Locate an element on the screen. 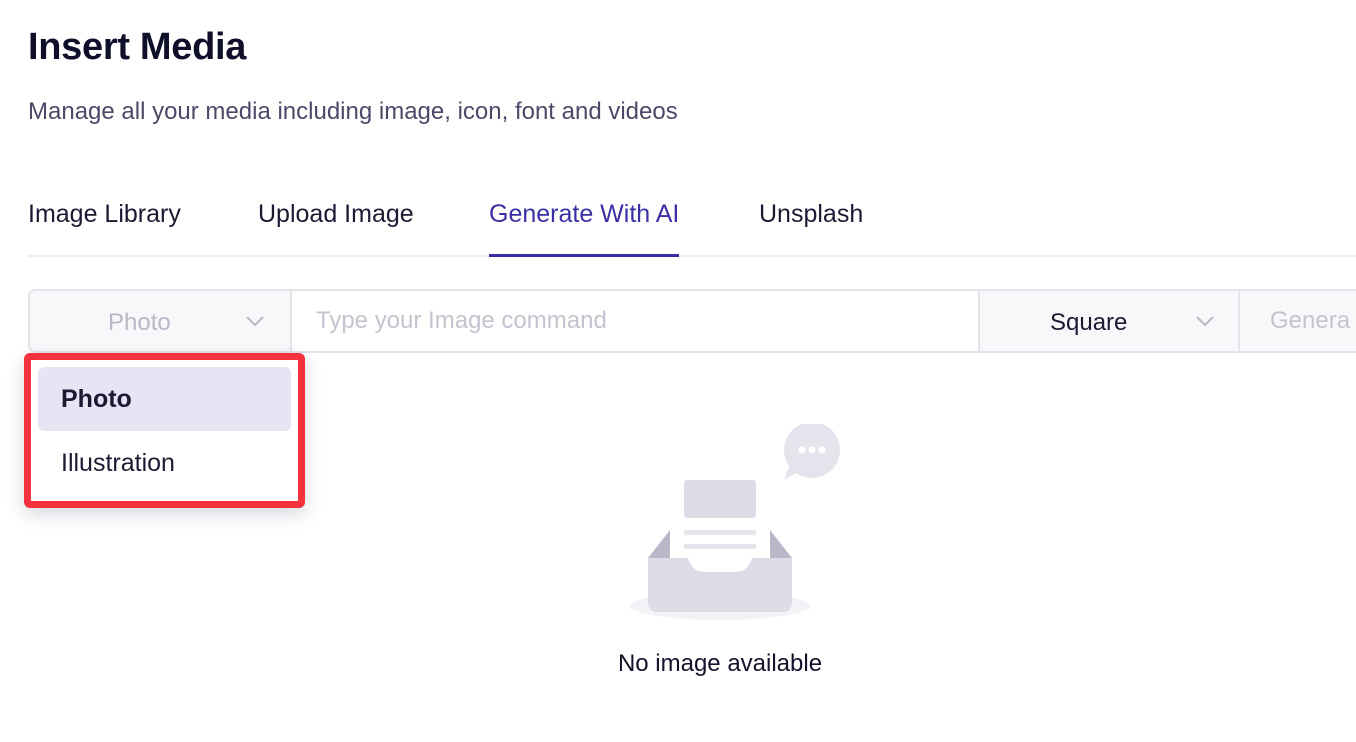 The image size is (1356, 742). tab-generate-with-ai: Generate With AI is located at coordinates (584, 228).